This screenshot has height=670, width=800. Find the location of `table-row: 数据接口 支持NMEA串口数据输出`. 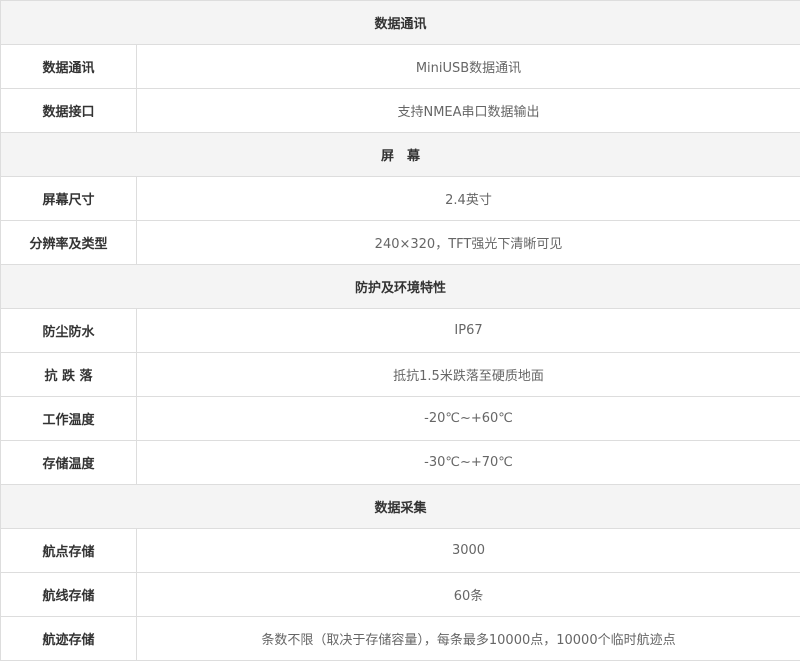

table-row: 数据接口 支持NMEA串口数据输出 is located at coordinates (400, 110).